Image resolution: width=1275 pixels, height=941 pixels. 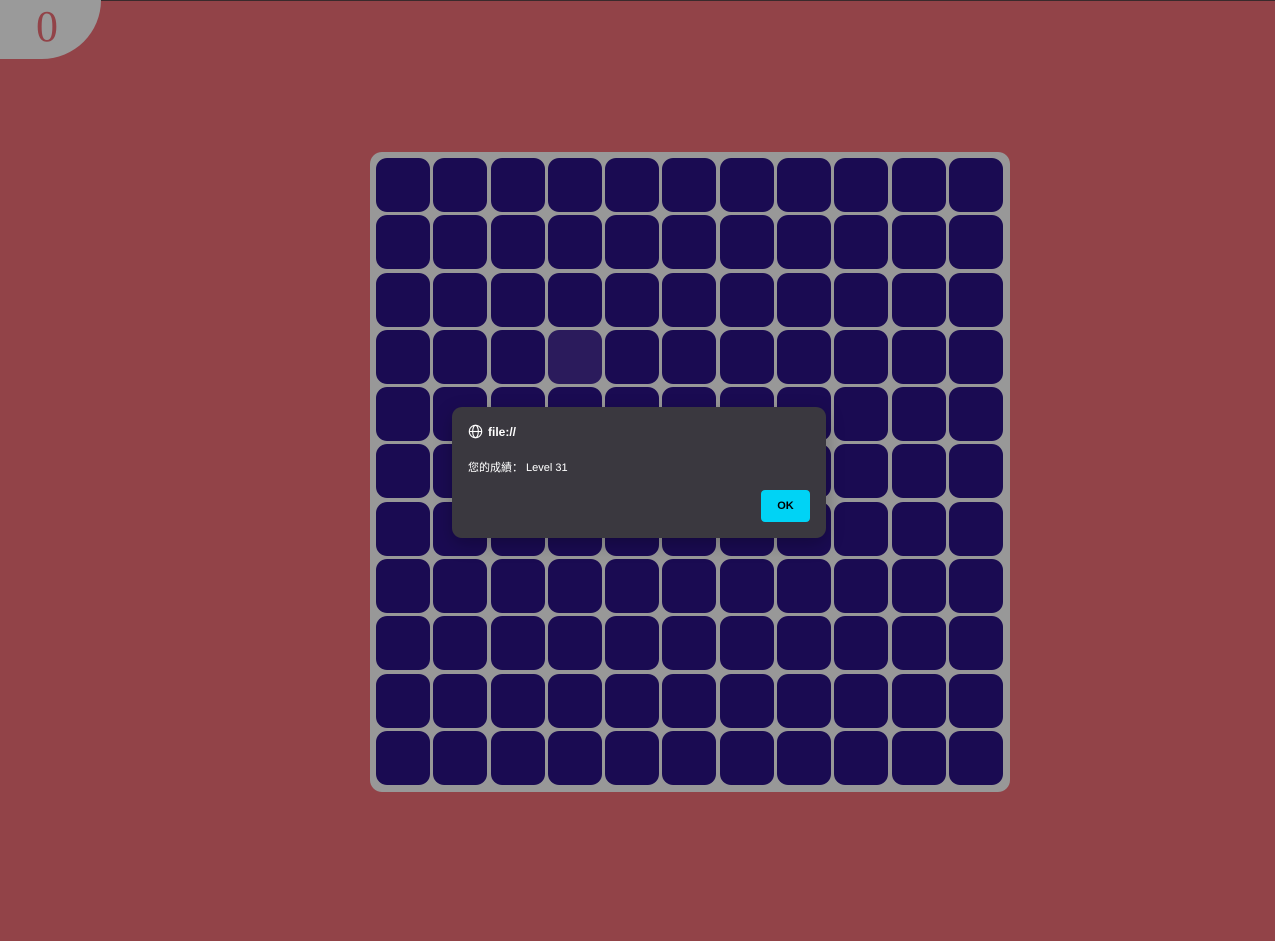 What do you see at coordinates (574, 356) in the screenshot?
I see `odd-color-tile` at bounding box center [574, 356].